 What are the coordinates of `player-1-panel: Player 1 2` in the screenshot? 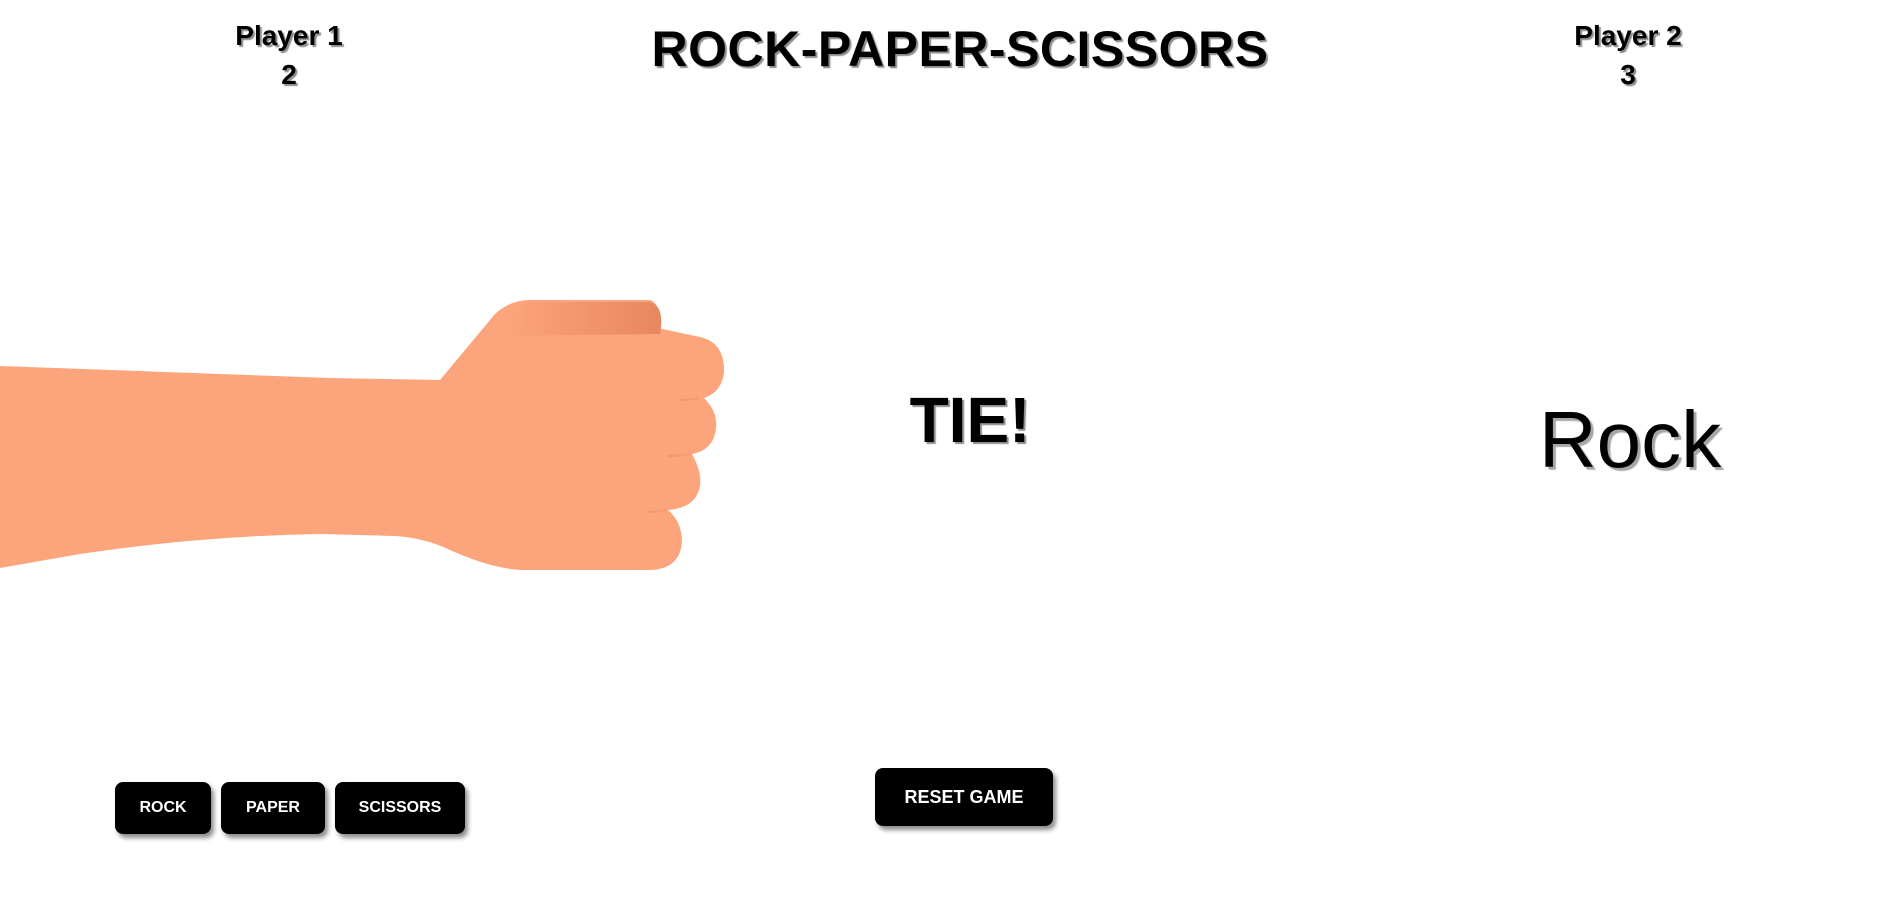 It's located at (289, 55).